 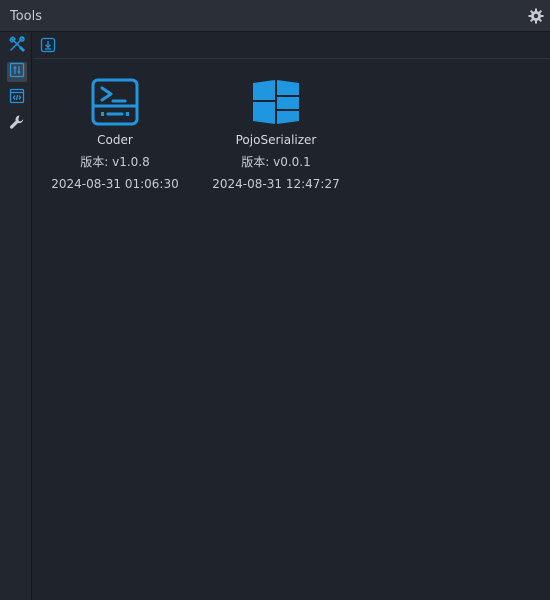 What do you see at coordinates (275, 16) in the screenshot?
I see `panel-titlebar: Tools` at bounding box center [275, 16].